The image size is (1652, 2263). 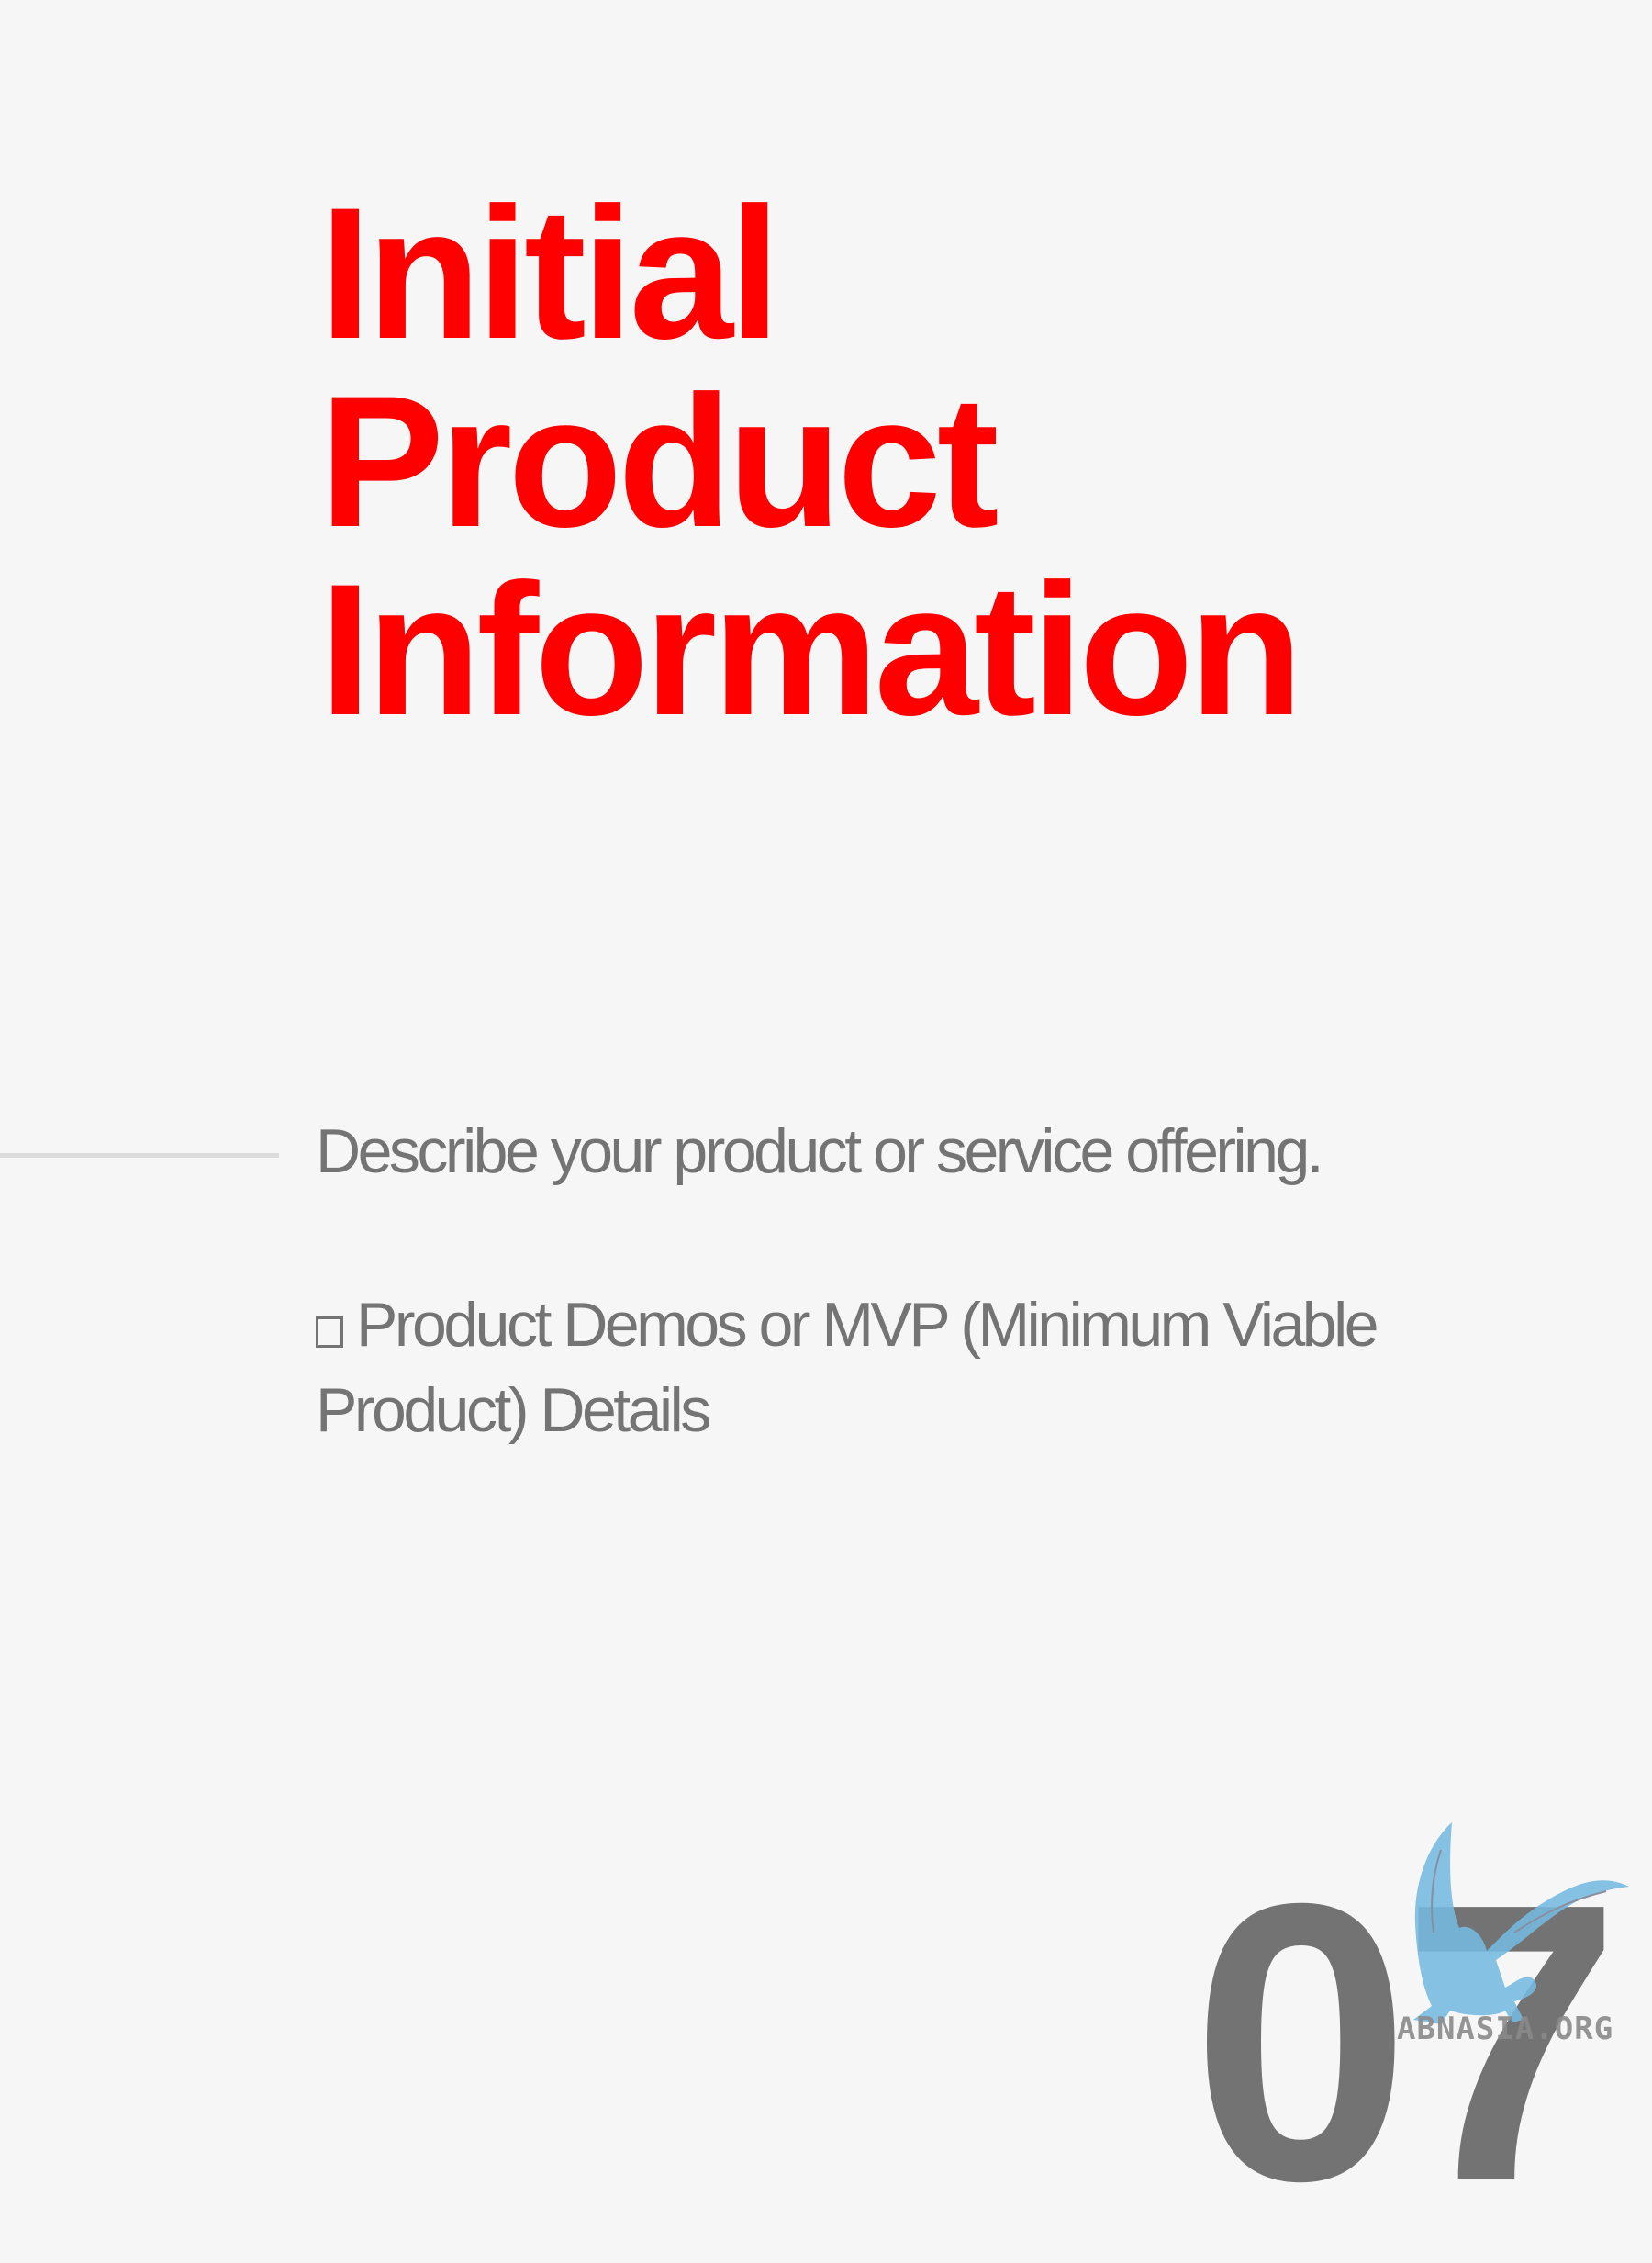 What do you see at coordinates (1505, 2029) in the screenshot?
I see `watermark-text: ABNASIA.ORG` at bounding box center [1505, 2029].